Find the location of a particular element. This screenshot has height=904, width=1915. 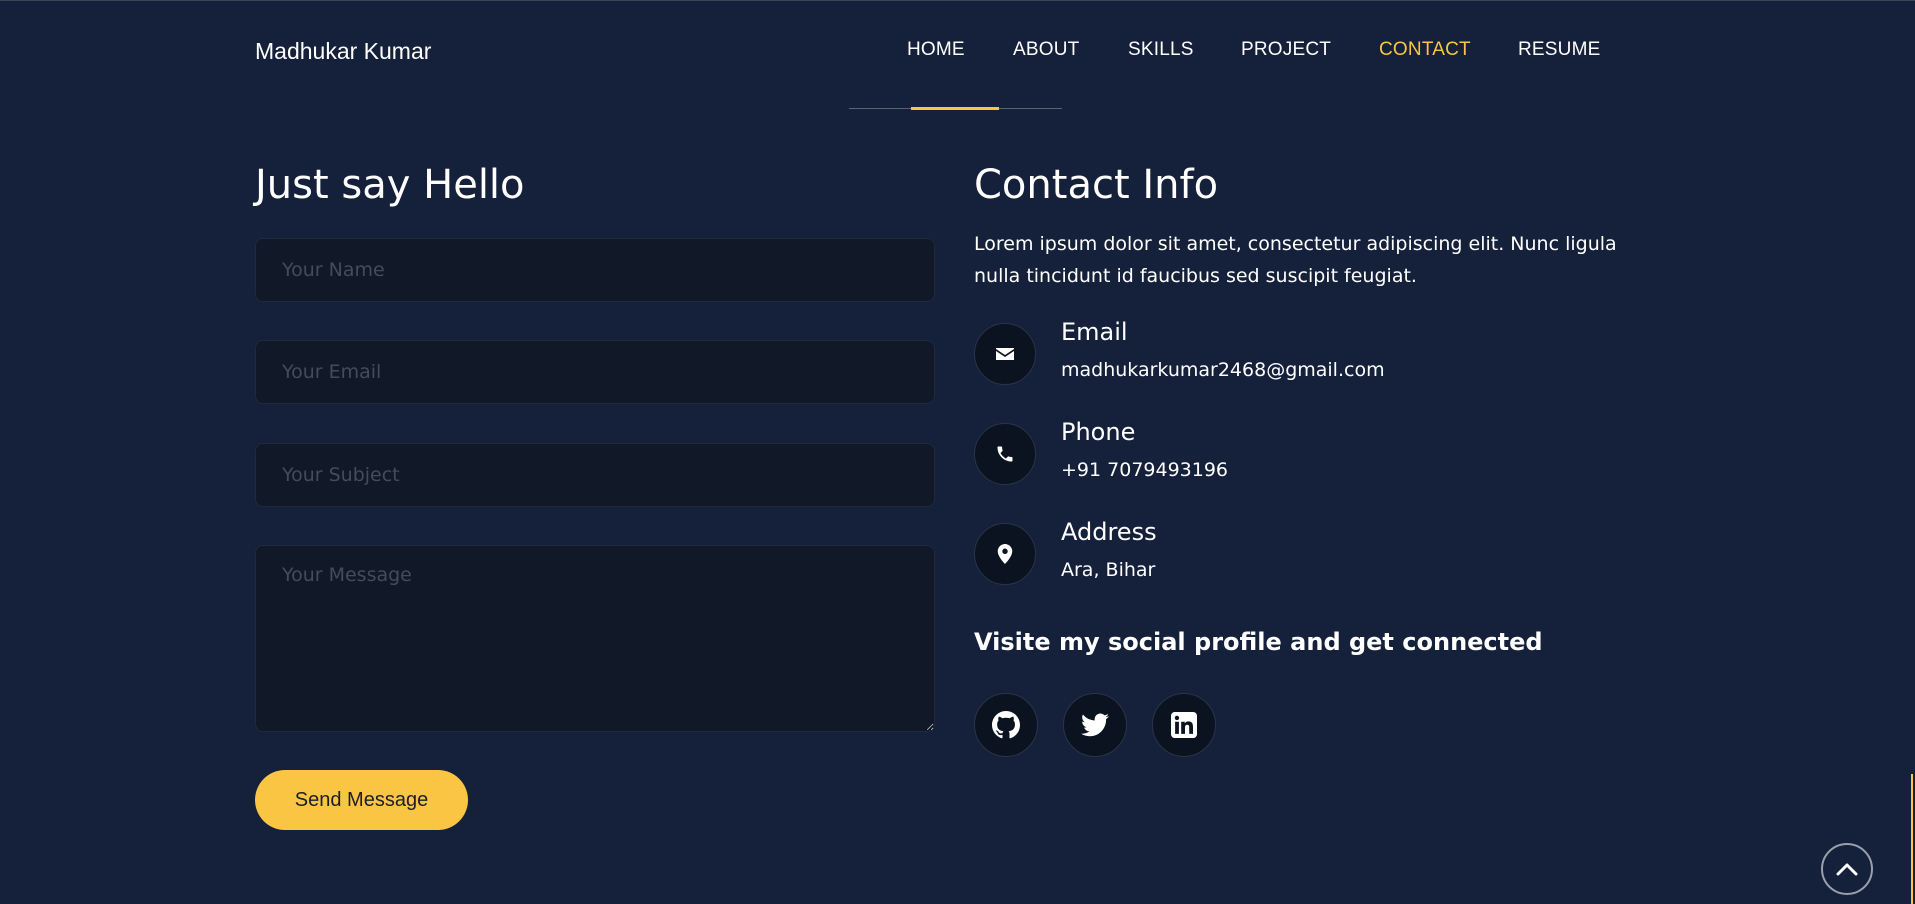

linkedin-icon is located at coordinates (1184, 725).